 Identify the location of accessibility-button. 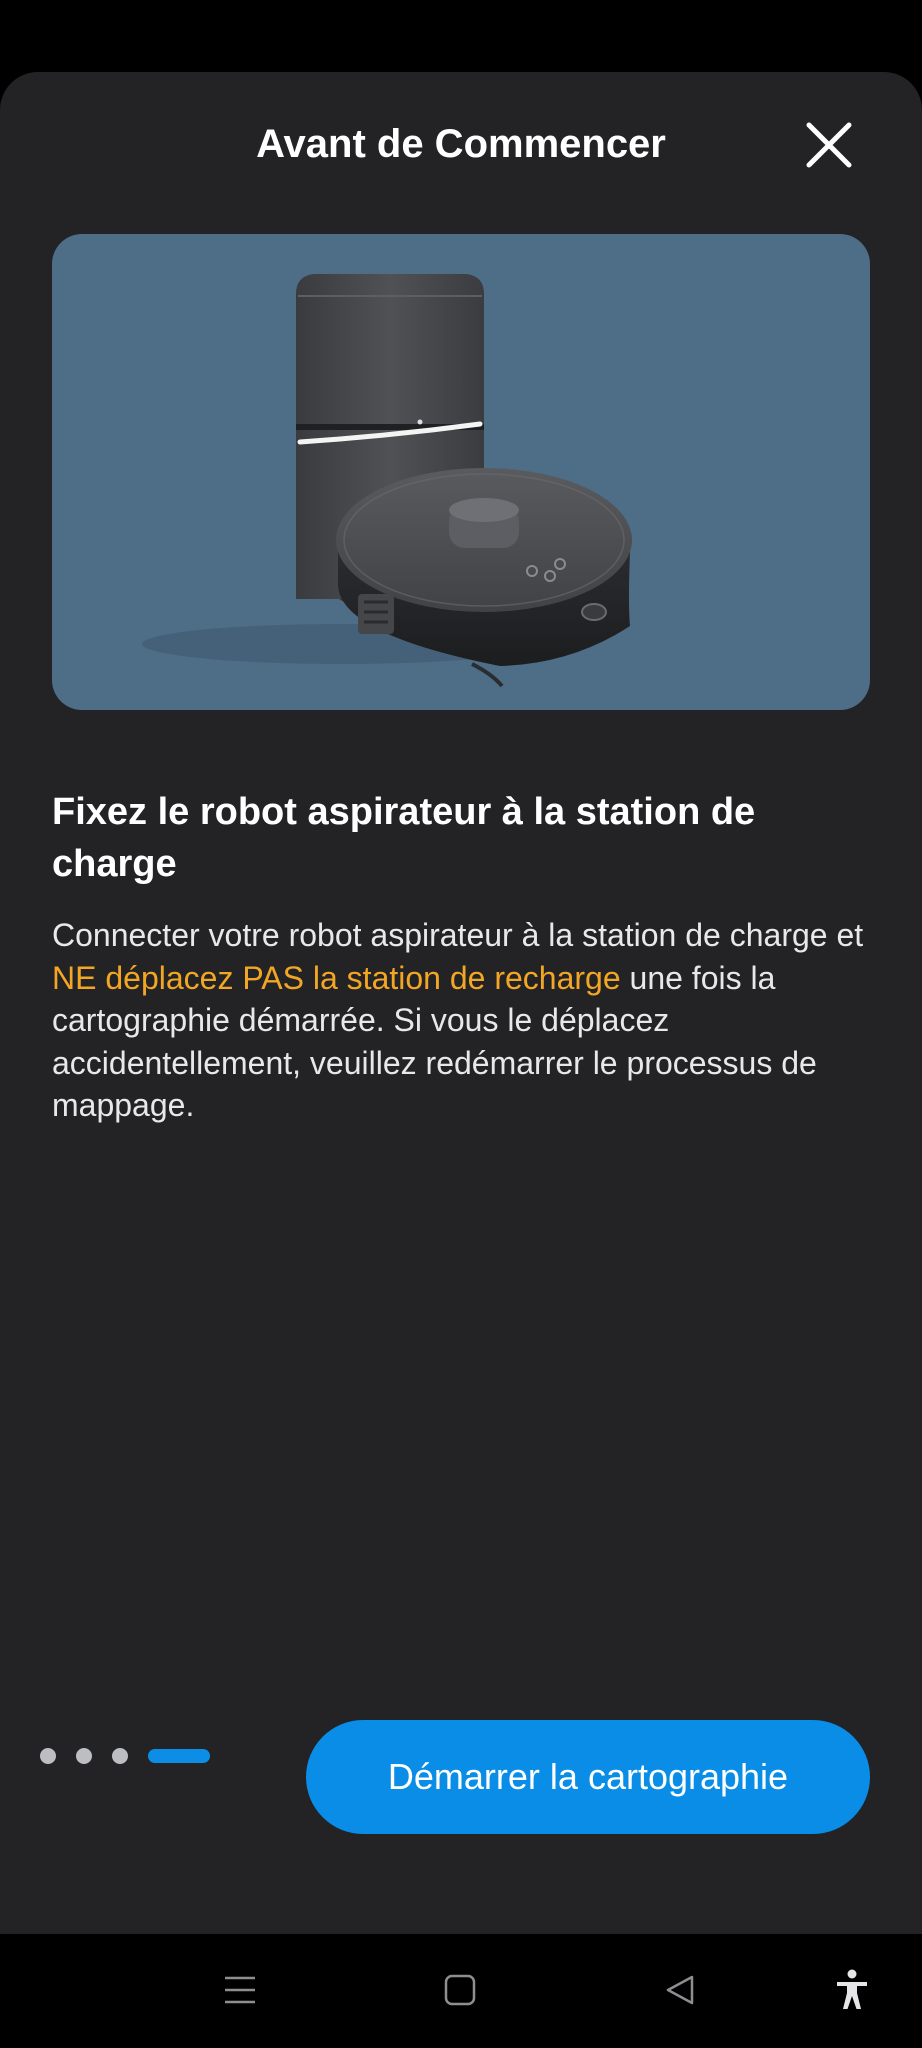
(852, 1990).